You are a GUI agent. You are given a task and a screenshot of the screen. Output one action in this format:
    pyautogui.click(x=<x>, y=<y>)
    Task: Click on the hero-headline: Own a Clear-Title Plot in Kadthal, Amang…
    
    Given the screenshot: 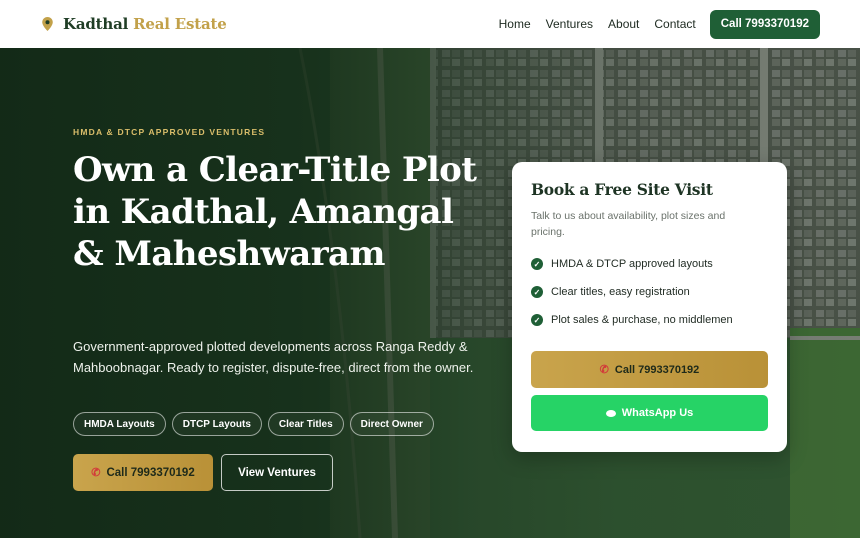 What is the action you would take?
    pyautogui.click(x=275, y=212)
    